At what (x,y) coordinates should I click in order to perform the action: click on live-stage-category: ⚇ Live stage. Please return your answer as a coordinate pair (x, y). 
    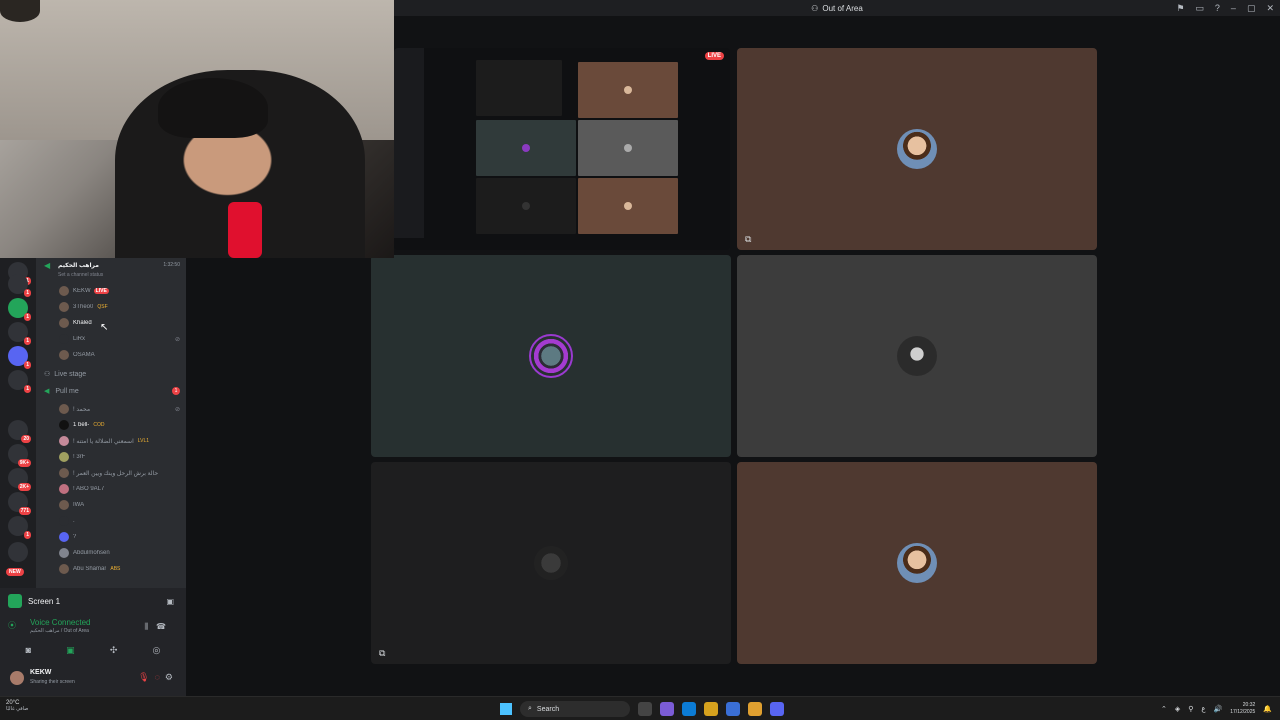
    Looking at the image, I should click on (65, 374).